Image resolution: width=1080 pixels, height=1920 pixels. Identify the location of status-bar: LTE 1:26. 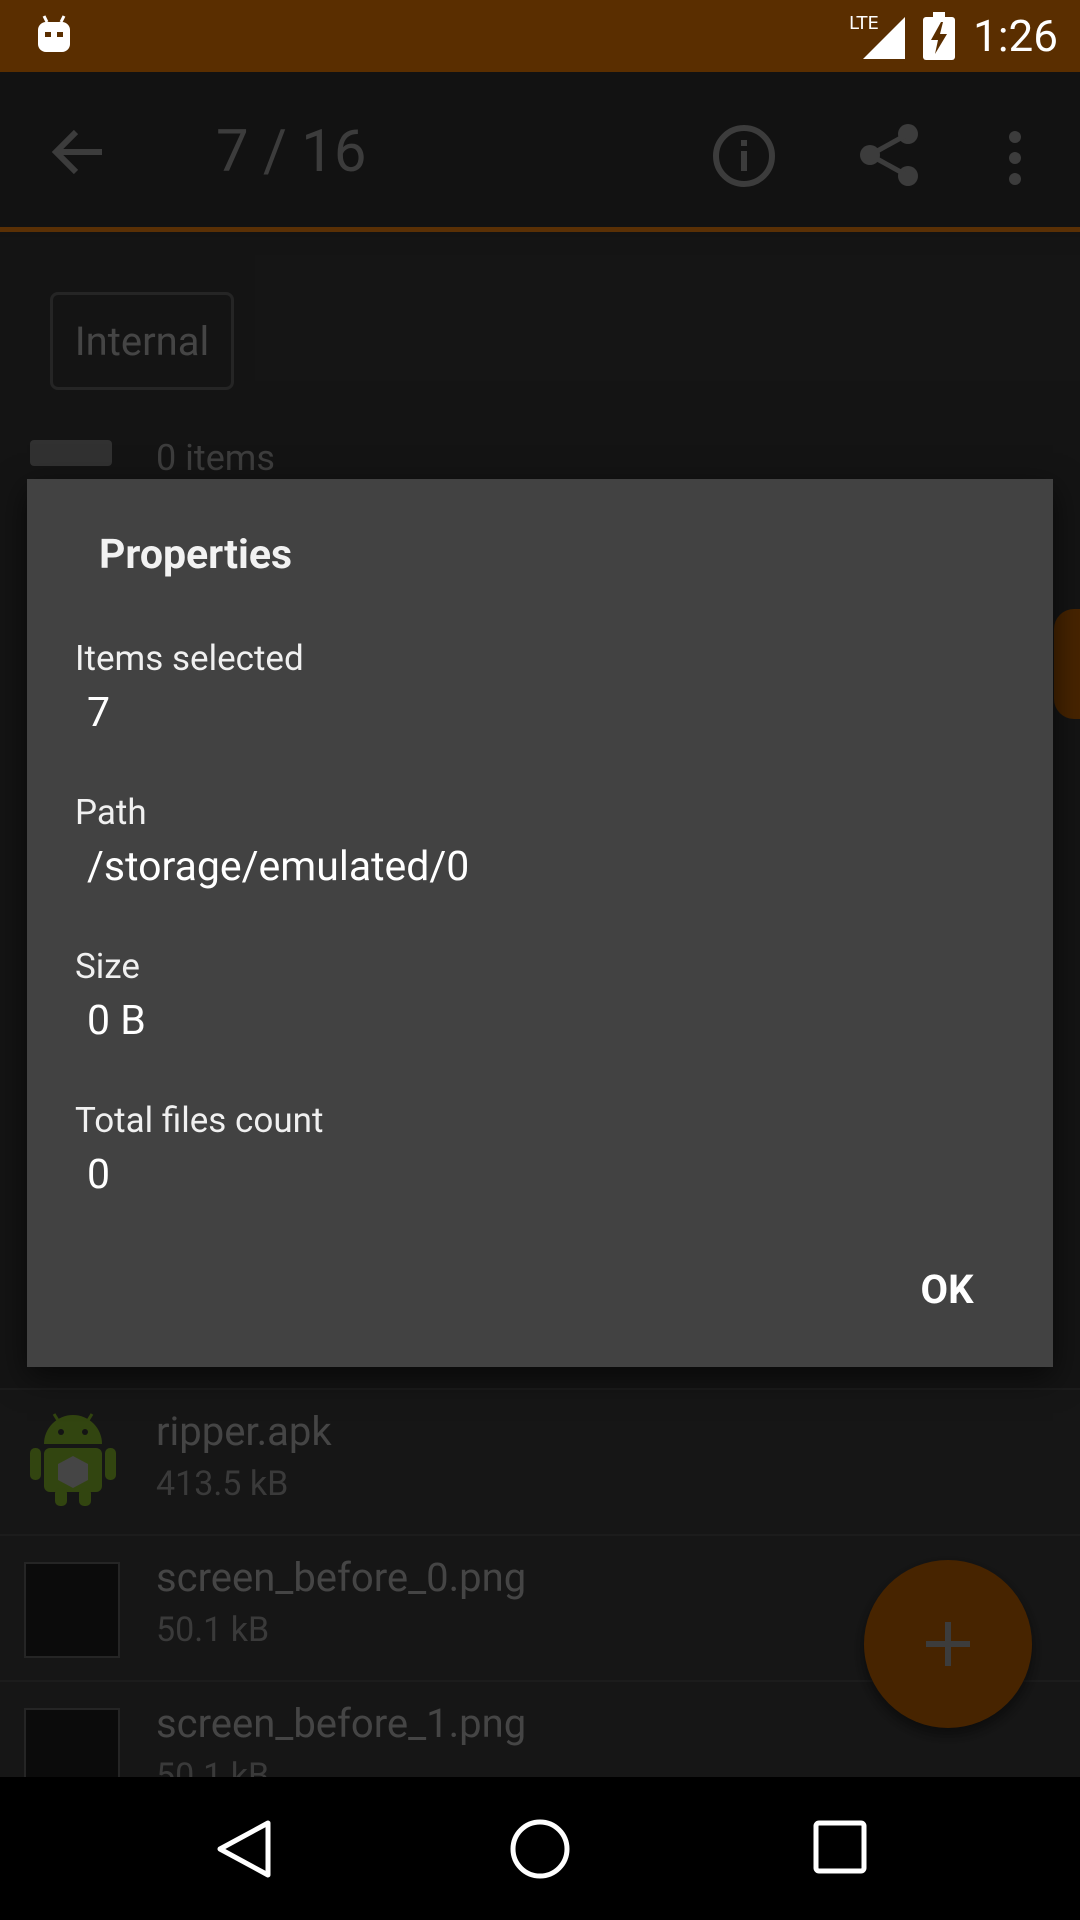
(540, 36).